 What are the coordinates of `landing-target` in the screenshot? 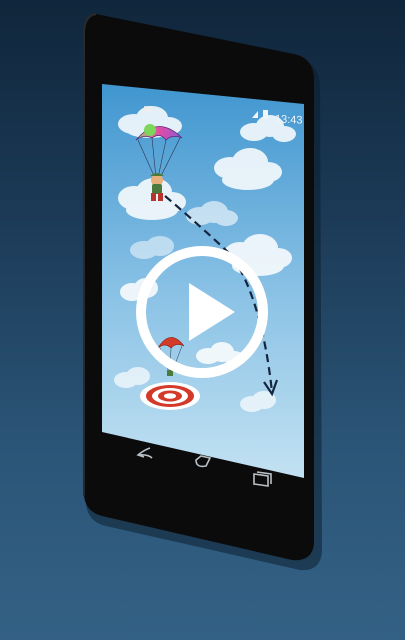 It's located at (170, 396).